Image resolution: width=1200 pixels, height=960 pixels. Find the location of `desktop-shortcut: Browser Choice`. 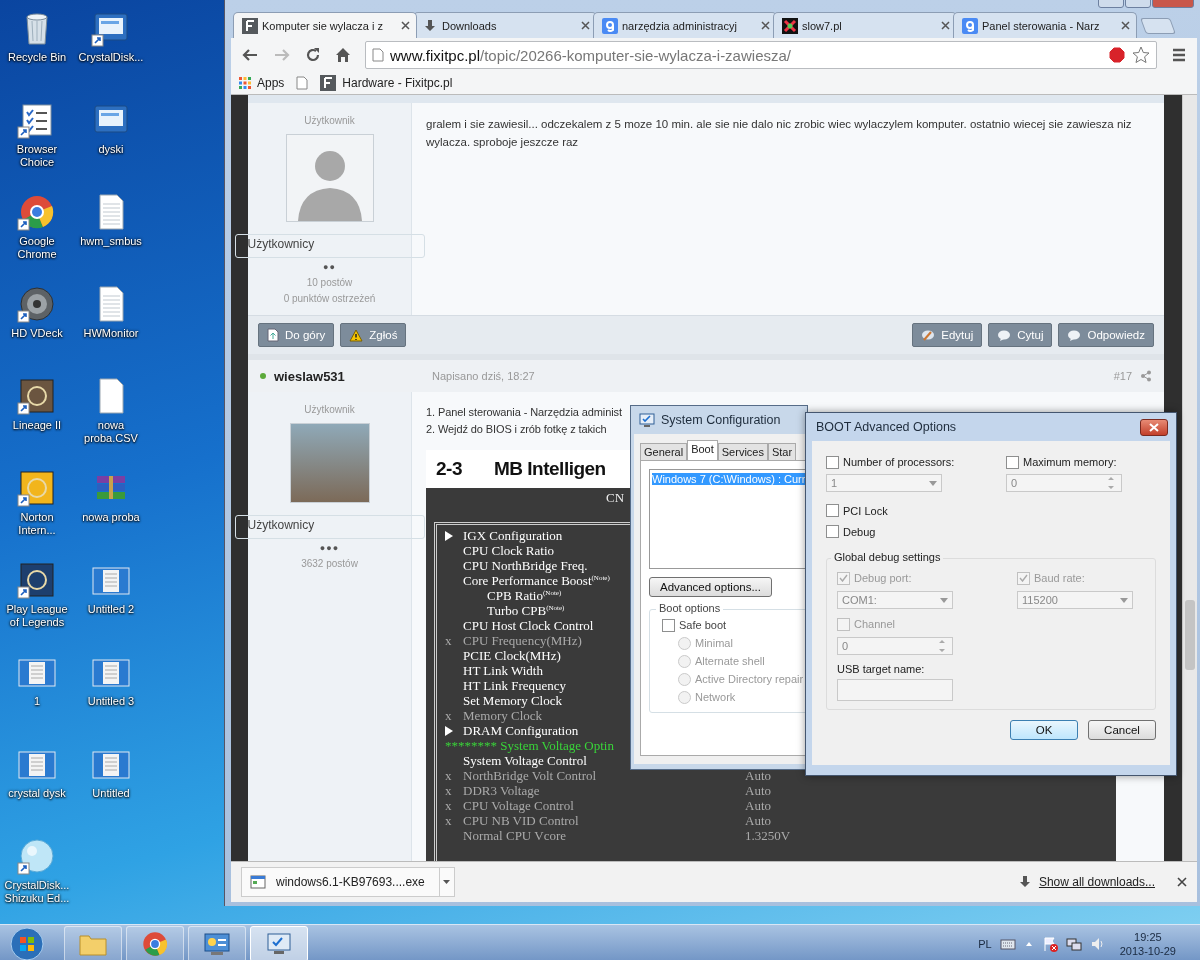

desktop-shortcut: Browser Choice is located at coordinates (37, 142).